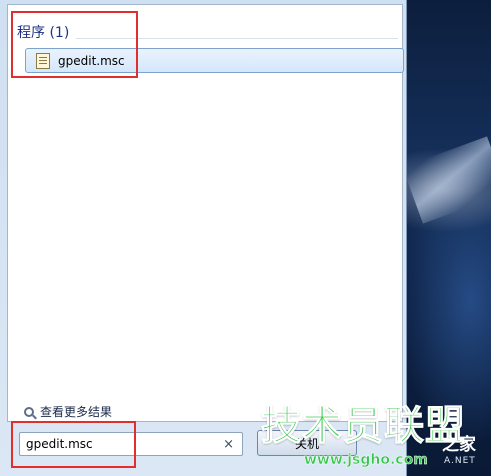 The image size is (491, 476). I want to click on search-icon, so click(29, 411).